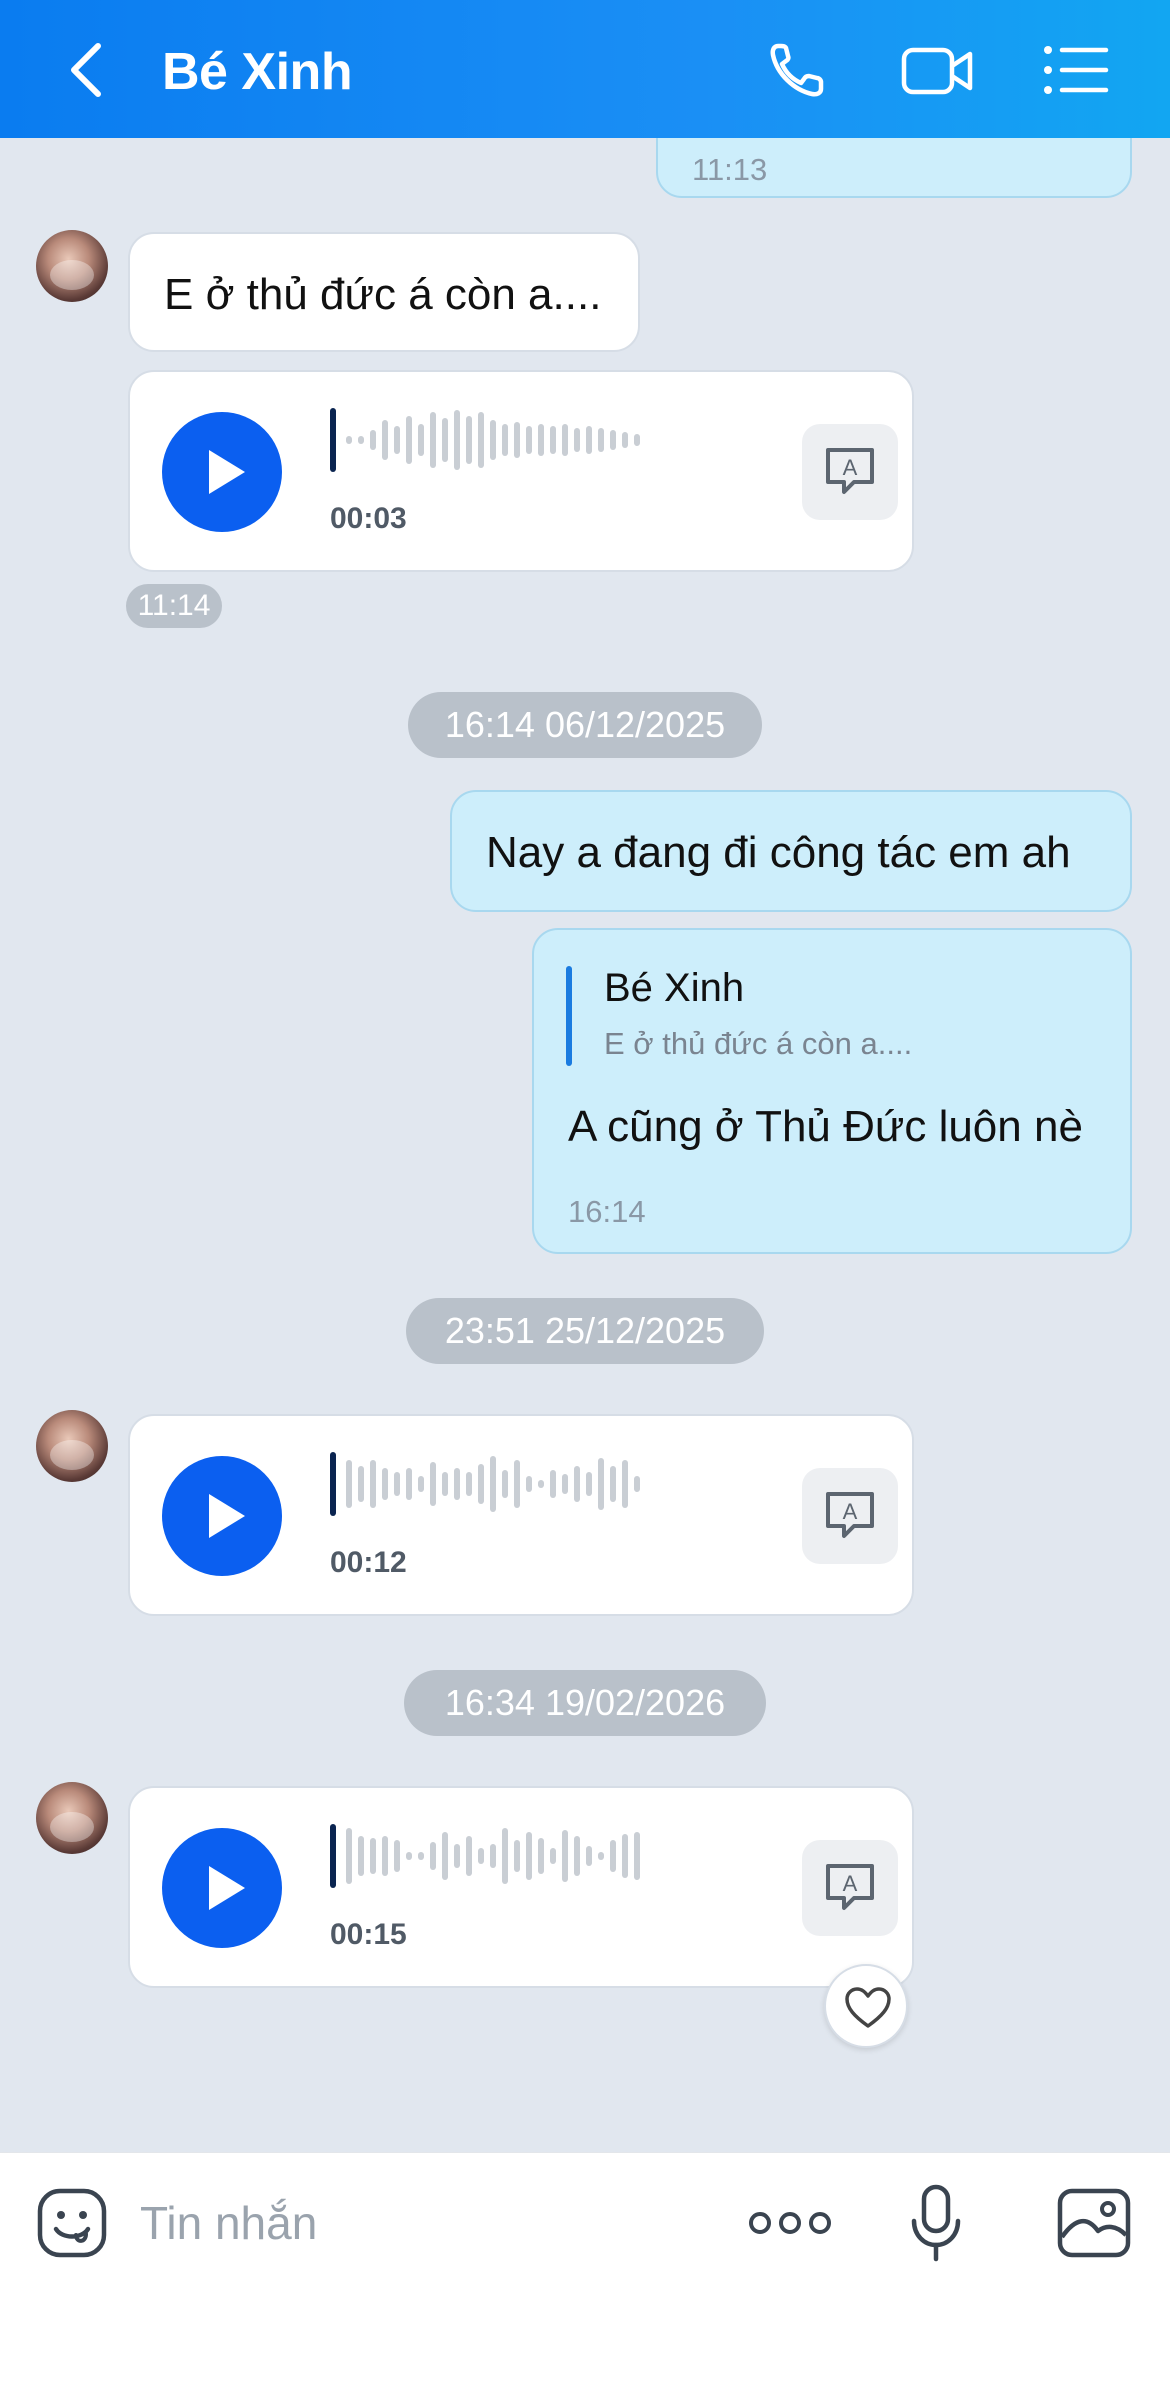 The image size is (1170, 2396). I want to click on message-text: Nay a đang đi công tác em ah, so click(778, 852).